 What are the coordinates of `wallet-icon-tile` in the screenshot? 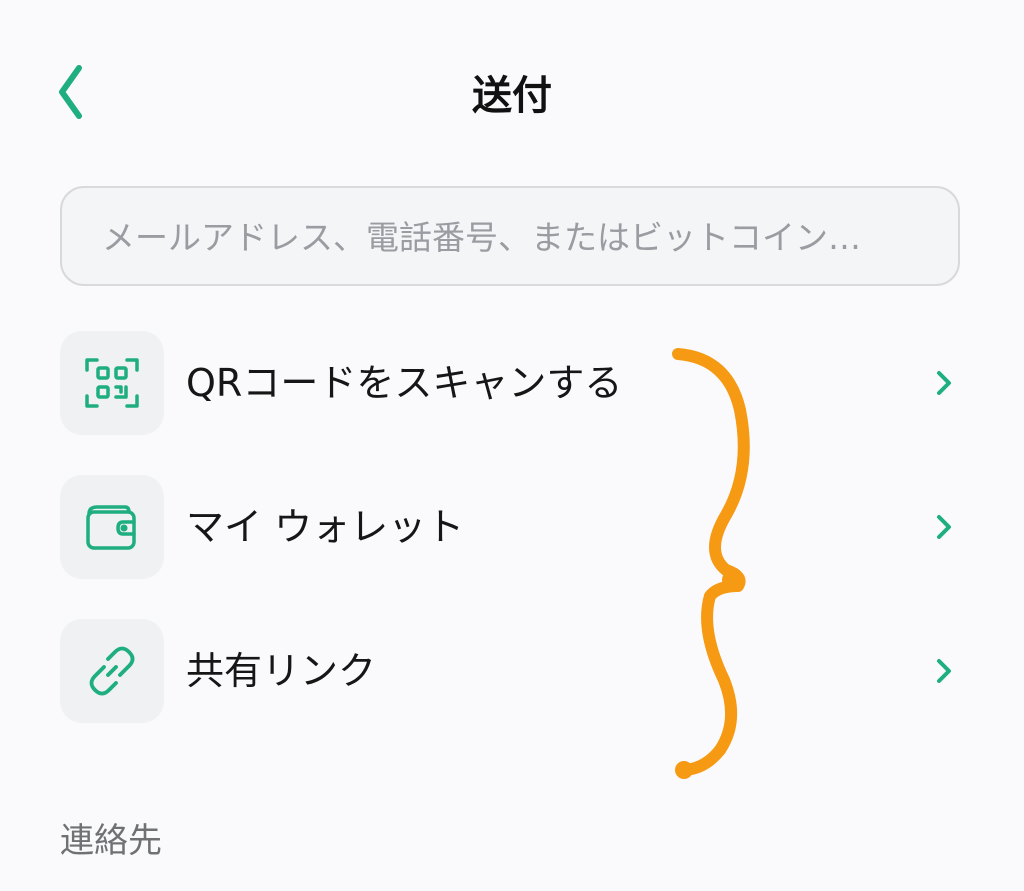 It's located at (112, 527).